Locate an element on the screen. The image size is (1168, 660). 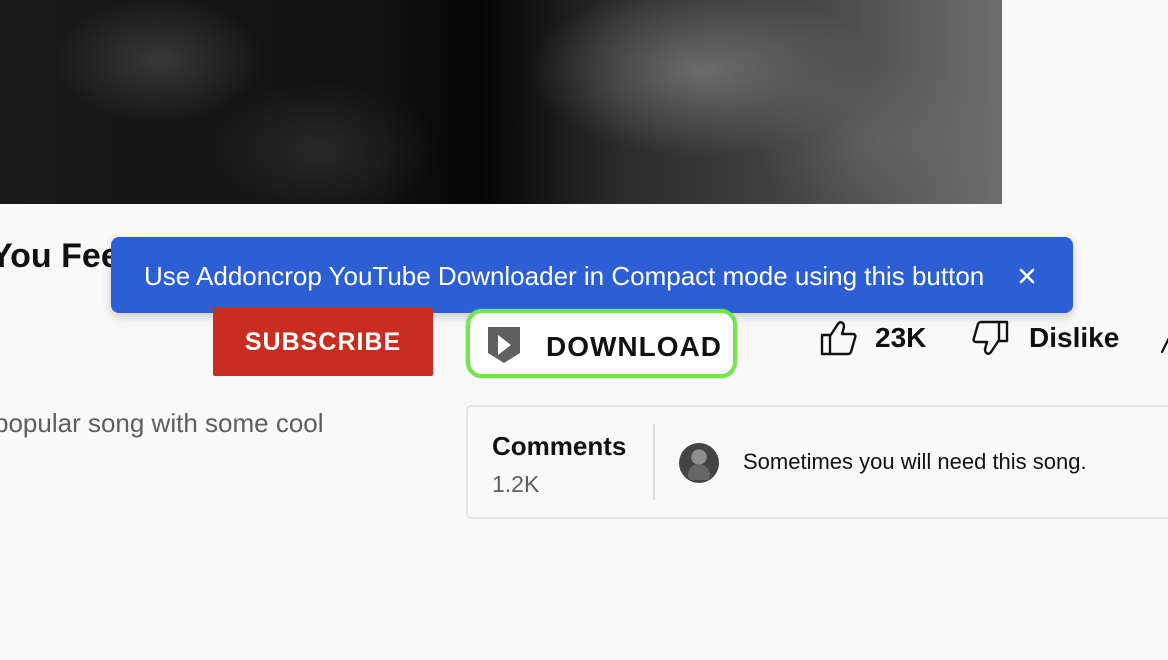
download-button-label: DOWNLOAD is located at coordinates (634, 346).